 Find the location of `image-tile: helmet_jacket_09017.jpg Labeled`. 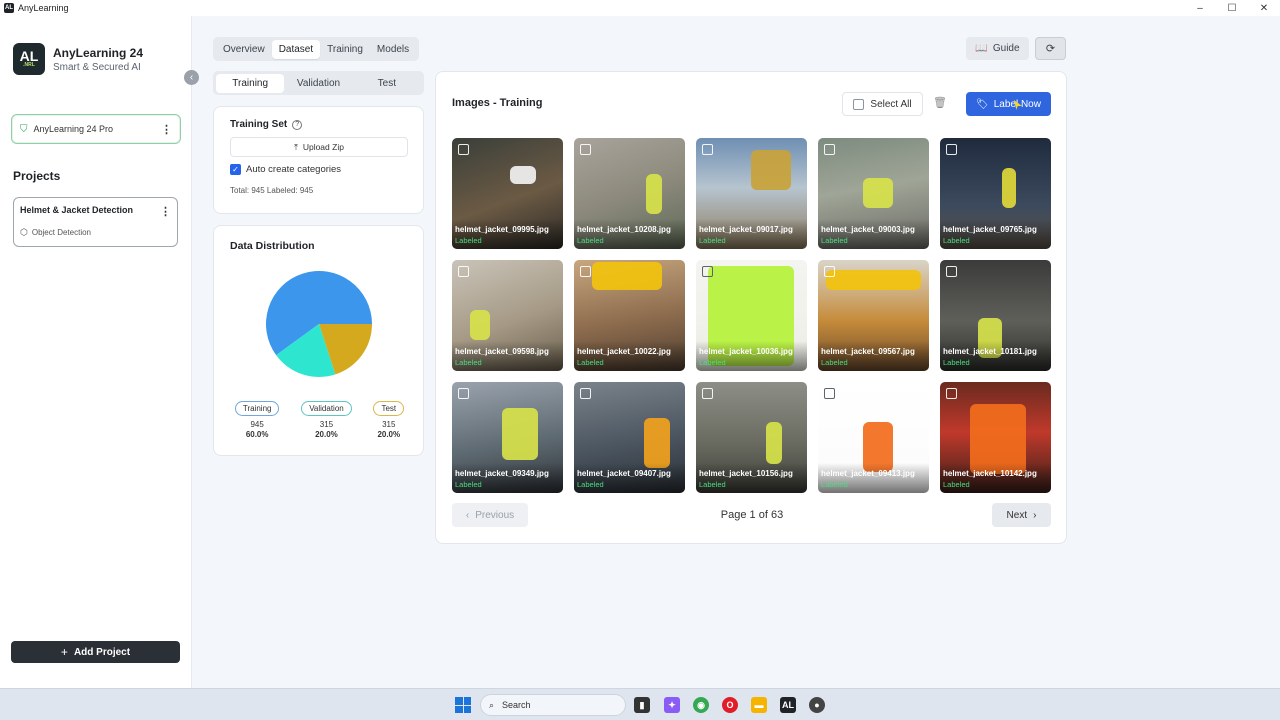

image-tile: helmet_jacket_09017.jpg Labeled is located at coordinates (751, 193).